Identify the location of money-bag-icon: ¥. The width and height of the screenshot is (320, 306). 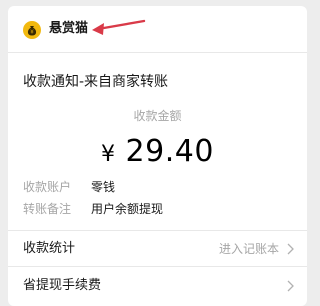
(32, 30).